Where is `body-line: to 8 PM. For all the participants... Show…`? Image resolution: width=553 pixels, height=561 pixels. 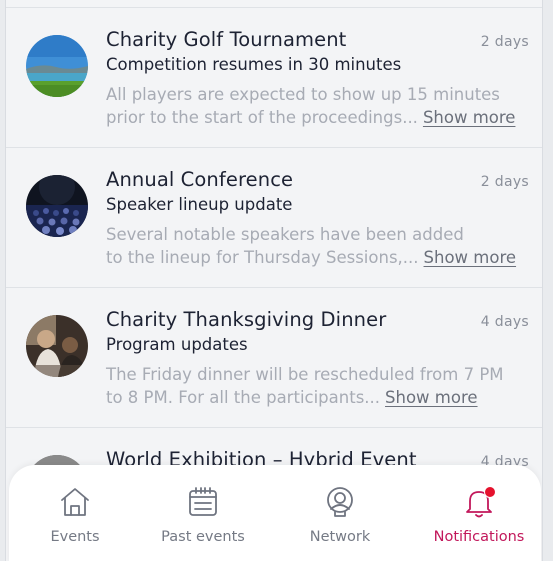
body-line: to 8 PM. For all the participants... Show… is located at coordinates (311, 397).